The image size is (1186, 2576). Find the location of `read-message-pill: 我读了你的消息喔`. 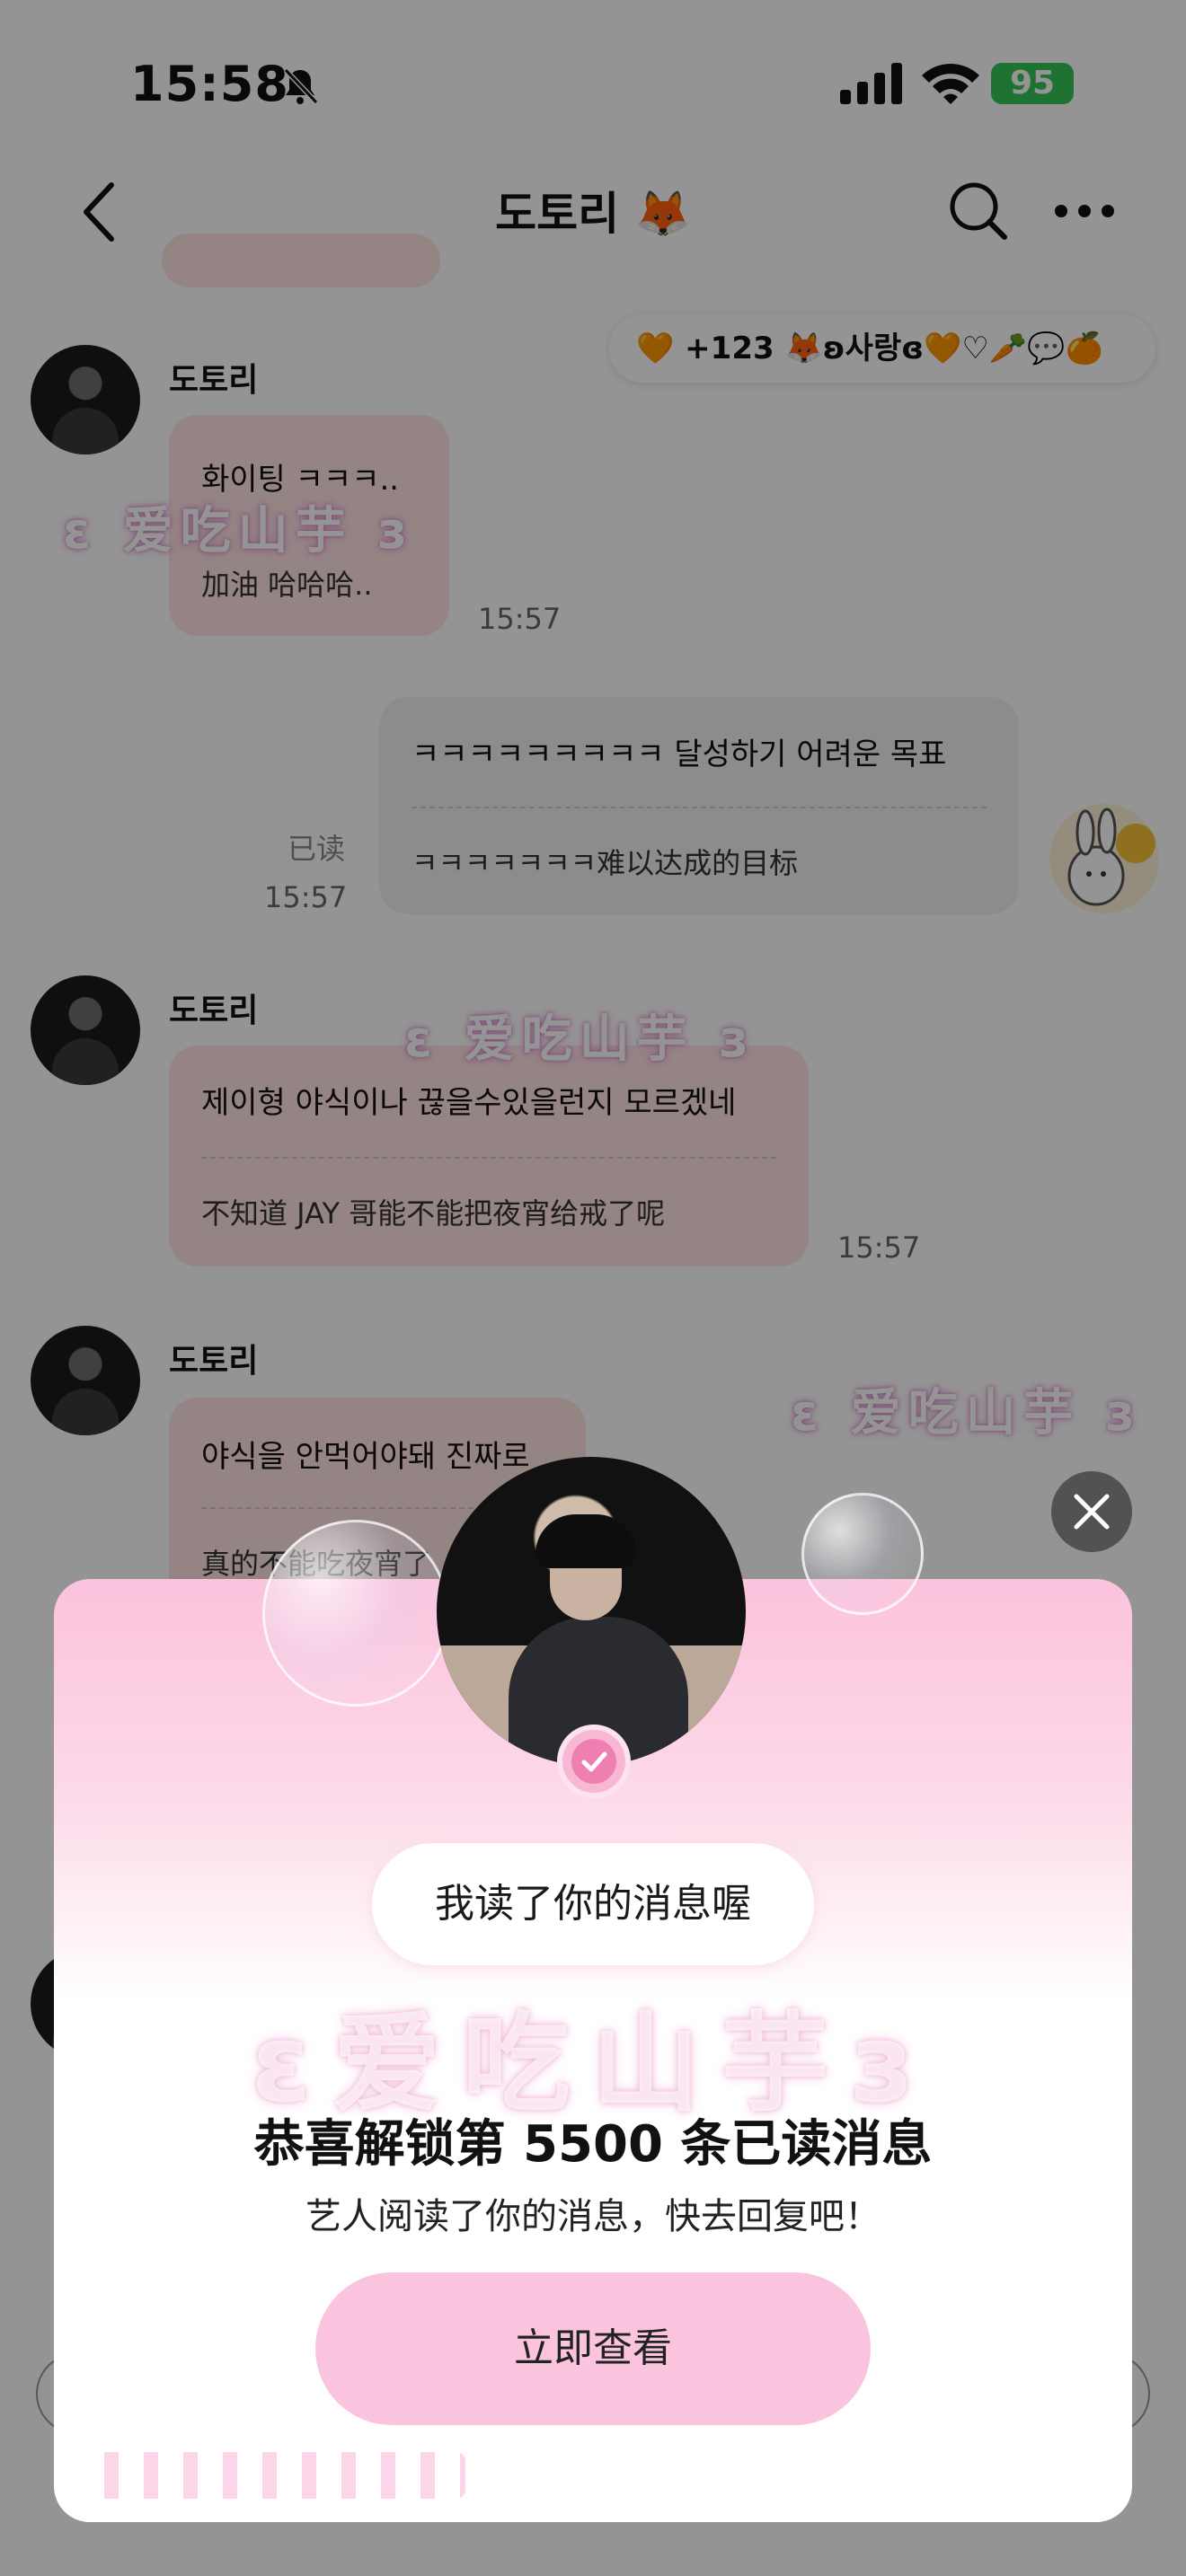

read-message-pill: 我读了你的消息喔 is located at coordinates (593, 1904).